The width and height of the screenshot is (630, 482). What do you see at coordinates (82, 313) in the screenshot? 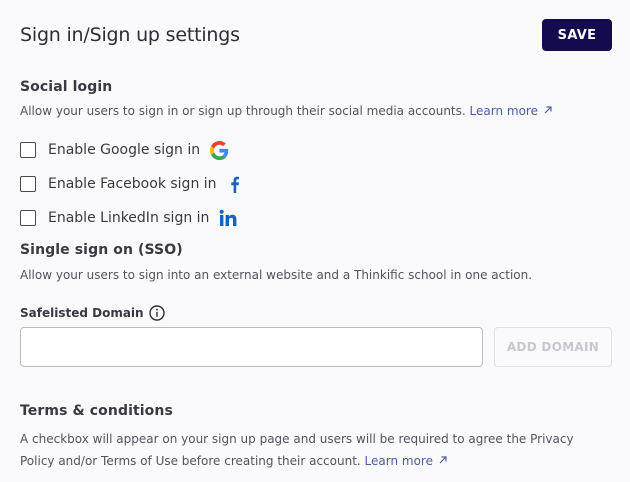
I see `safelisted-domain-label-text: Safelisted Domain` at bounding box center [82, 313].